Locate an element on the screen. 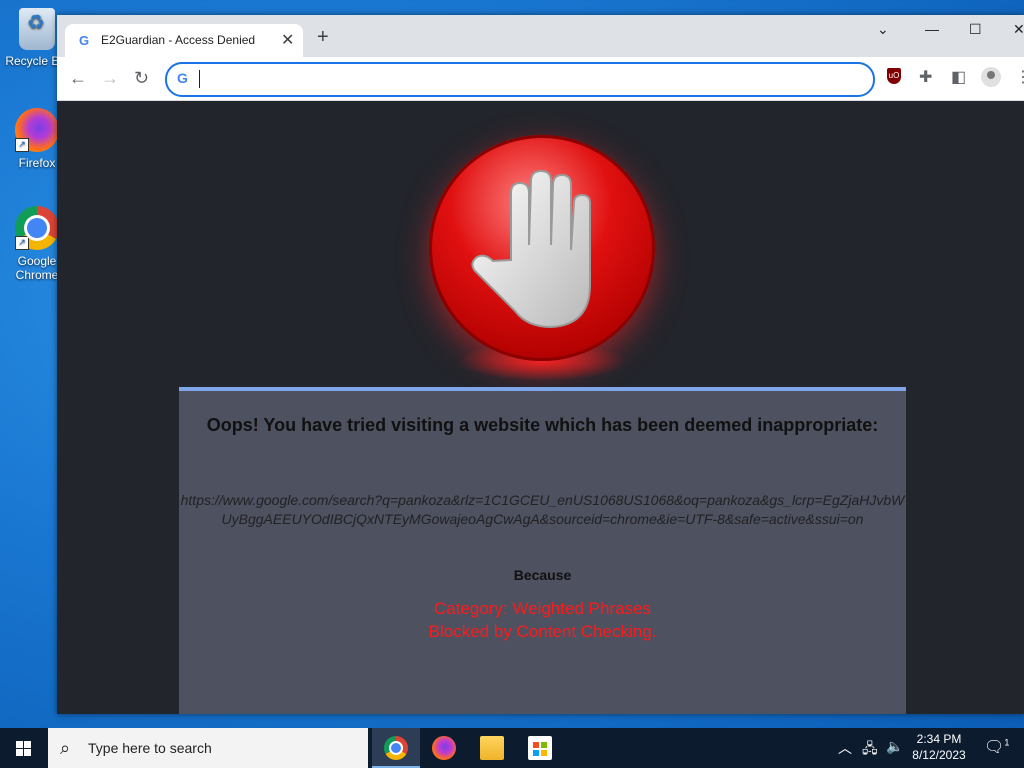 The image size is (1024, 768). clock: 2:34 PM 8/12/2023 is located at coordinates (939, 747).